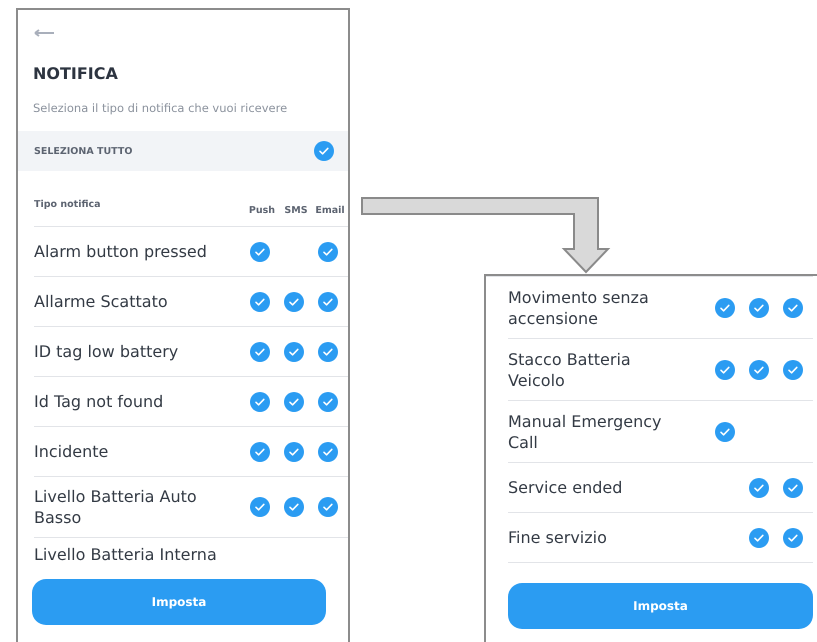 Image resolution: width=817 pixels, height=642 pixels. I want to click on select-all-row: SELEZIONA TUTTO, so click(183, 151).